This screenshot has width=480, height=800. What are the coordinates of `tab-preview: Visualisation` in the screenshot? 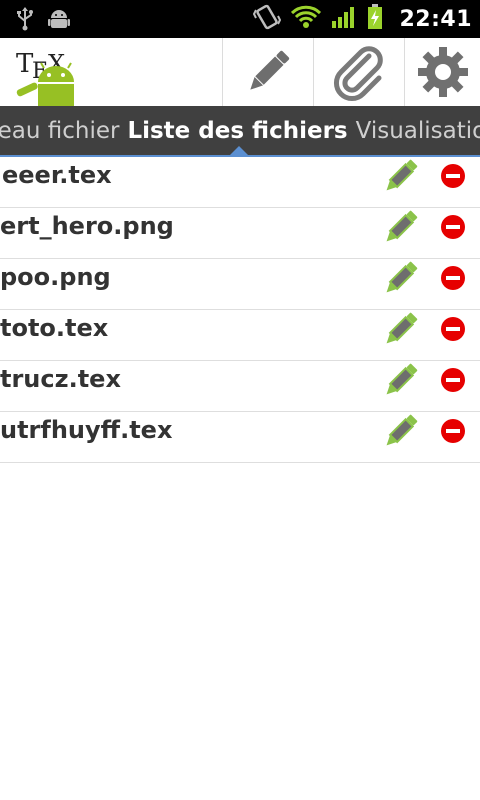 It's located at (418, 131).